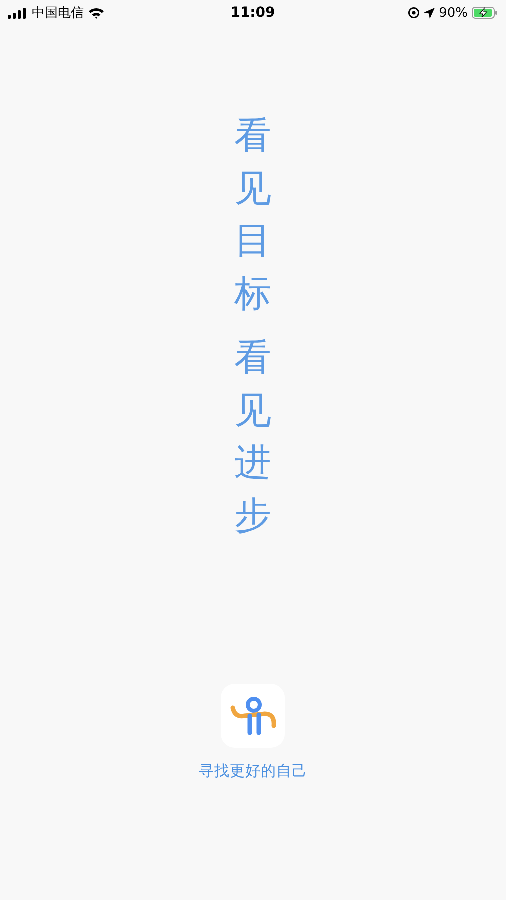 The width and height of the screenshot is (506, 900). Describe the element at coordinates (414, 13) in the screenshot. I see `lock-rotation-icon` at that location.